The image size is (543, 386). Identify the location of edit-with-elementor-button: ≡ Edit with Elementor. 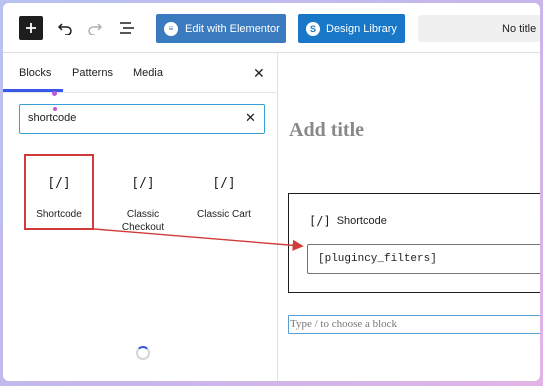
(221, 28).